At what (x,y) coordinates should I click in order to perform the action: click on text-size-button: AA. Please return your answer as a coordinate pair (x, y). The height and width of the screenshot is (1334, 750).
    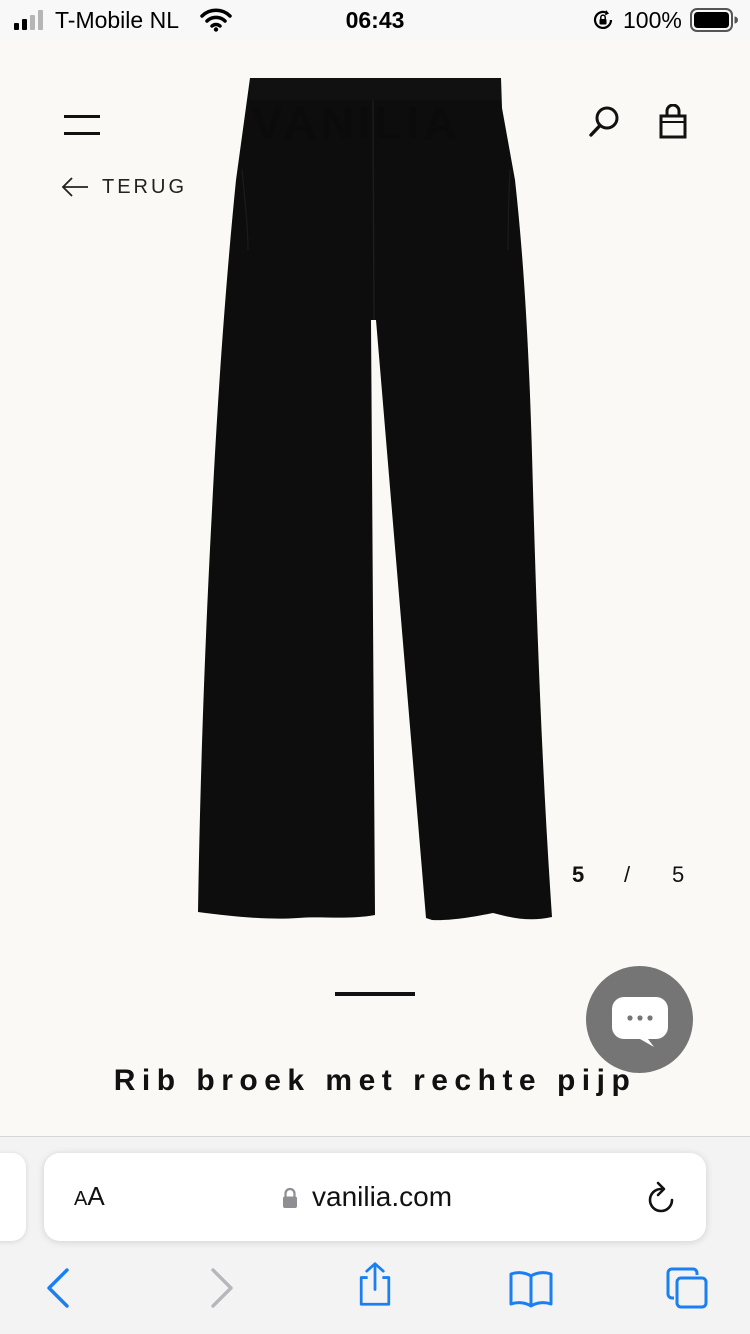
    Looking at the image, I should click on (89, 1196).